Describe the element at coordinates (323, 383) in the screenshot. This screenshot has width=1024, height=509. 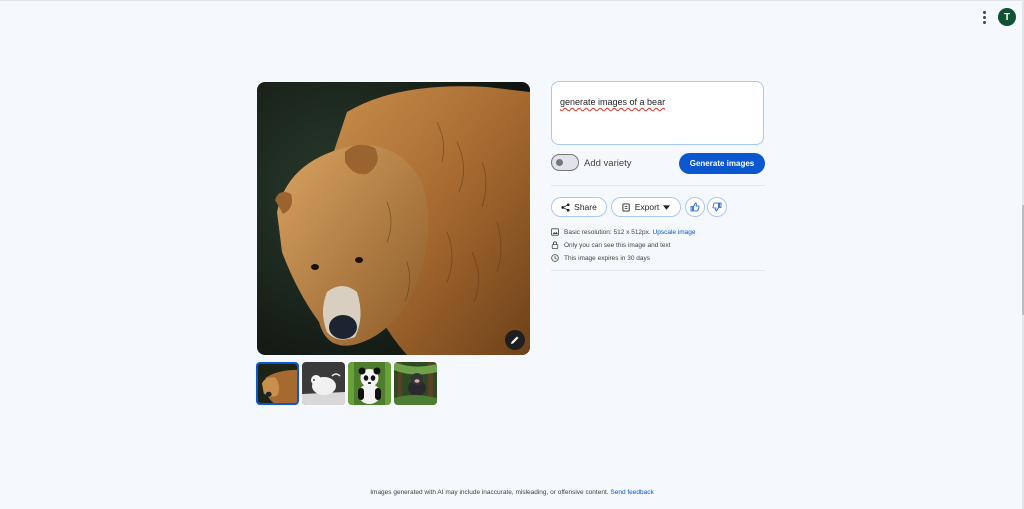
I see `thumbnail-polar-bear-sketch` at that location.